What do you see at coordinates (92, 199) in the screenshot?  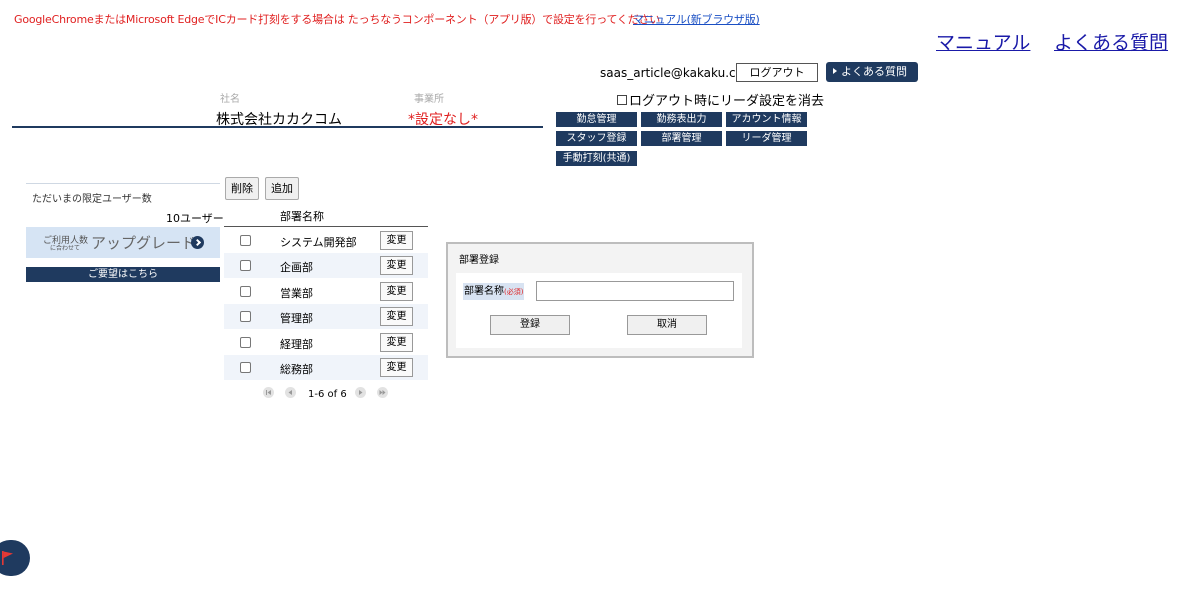 I see `sidebar-title: ただいまの限定ユーザー数` at bounding box center [92, 199].